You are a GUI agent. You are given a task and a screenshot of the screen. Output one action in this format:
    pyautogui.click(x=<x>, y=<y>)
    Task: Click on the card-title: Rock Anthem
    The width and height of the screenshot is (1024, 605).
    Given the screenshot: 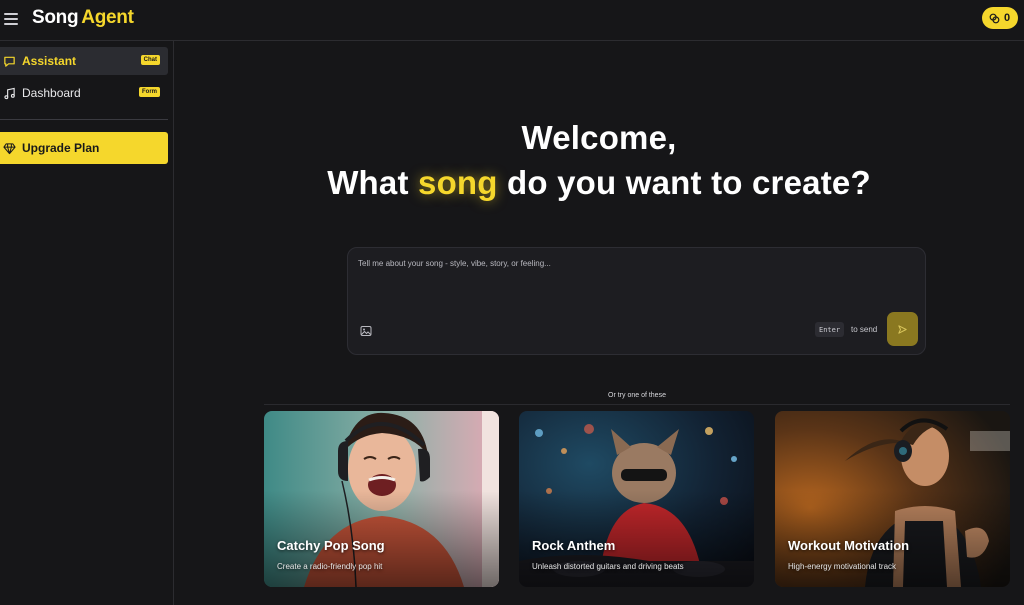 What is the action you would take?
    pyautogui.click(x=574, y=545)
    